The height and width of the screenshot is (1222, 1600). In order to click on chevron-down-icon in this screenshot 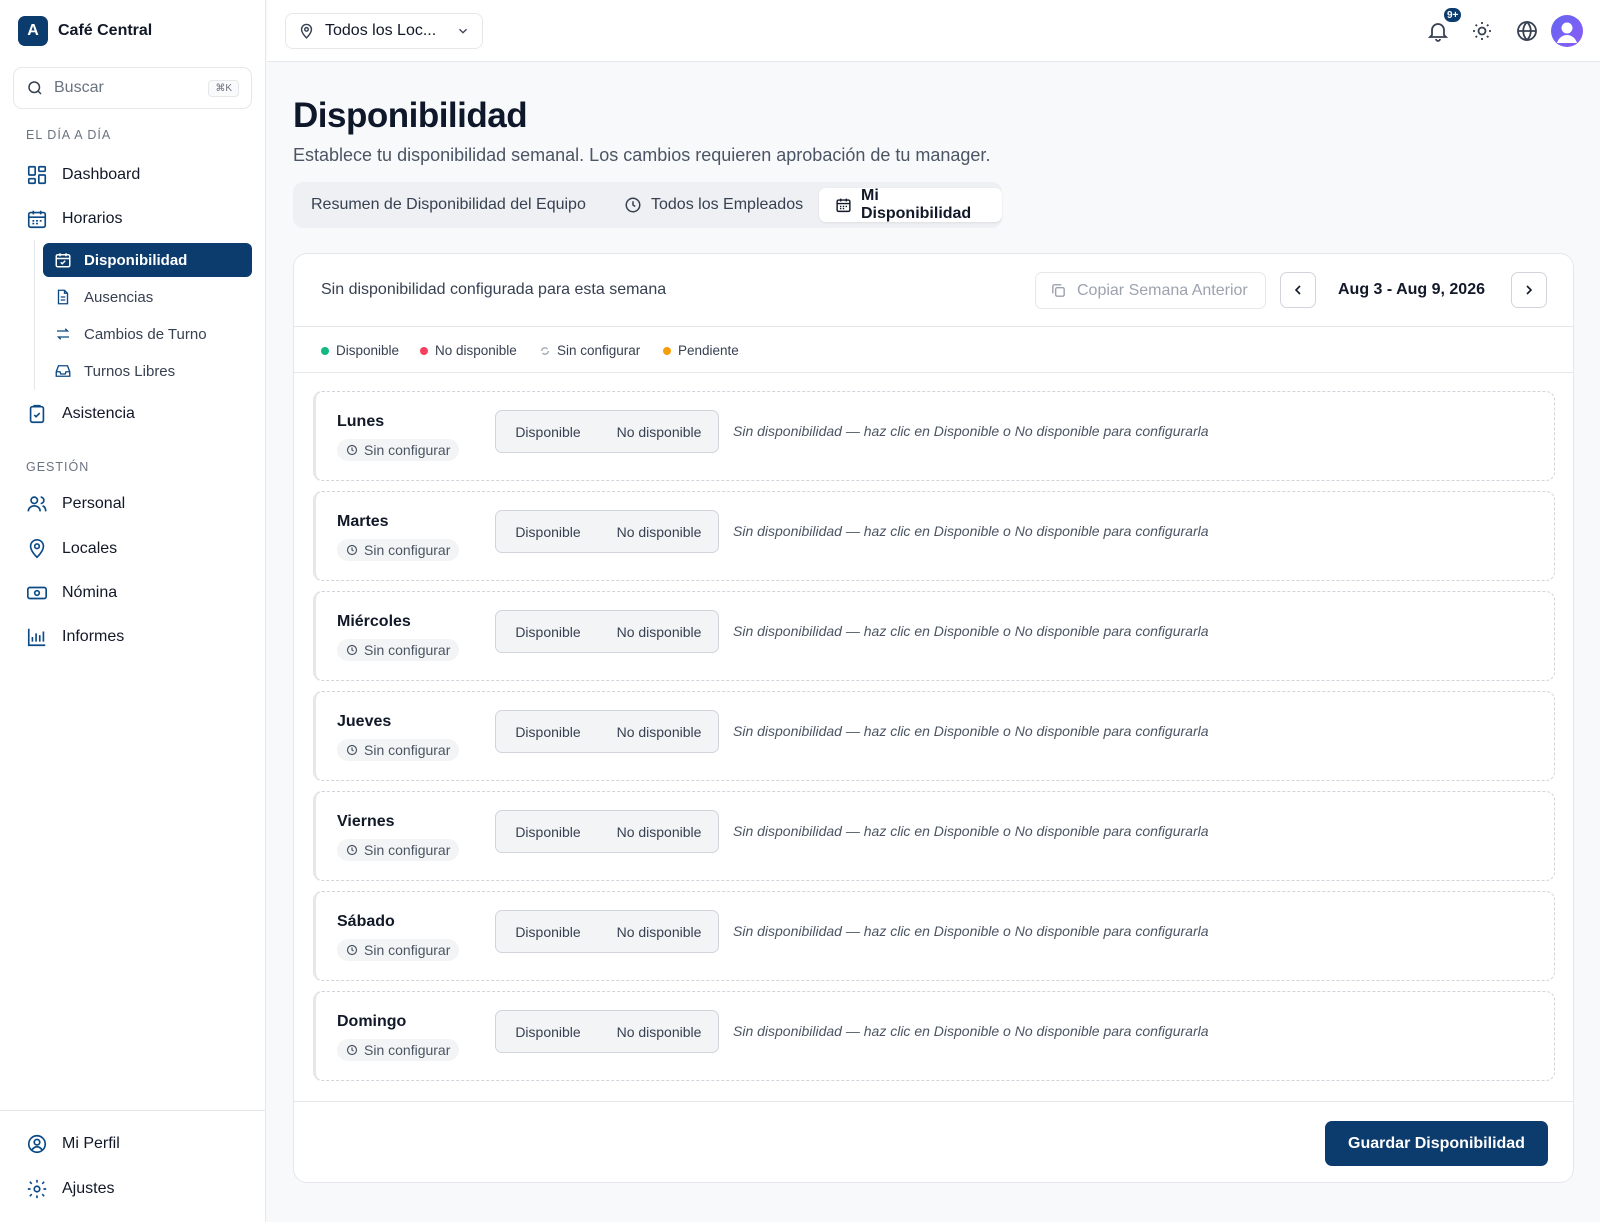, I will do `click(463, 31)`.